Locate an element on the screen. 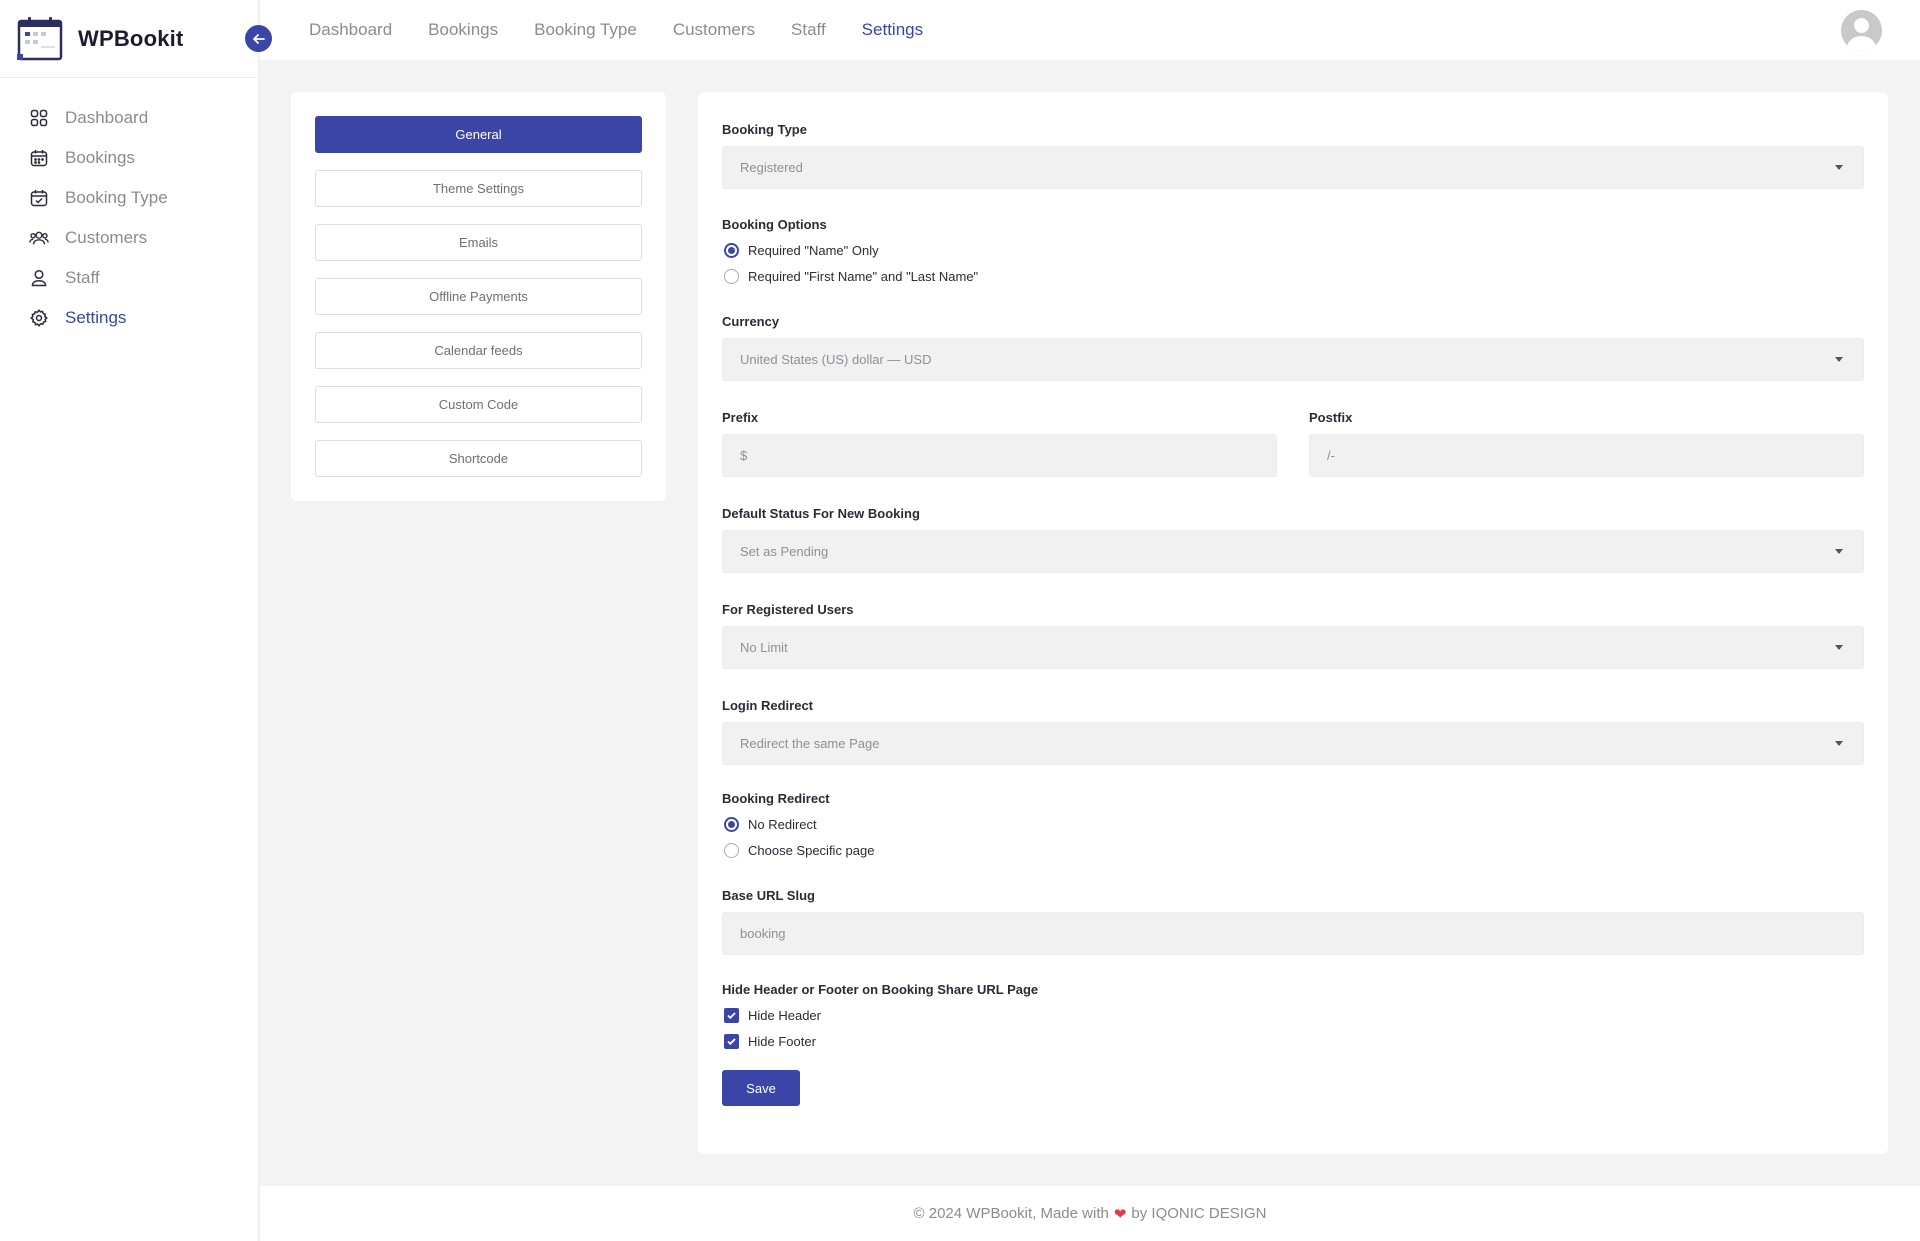 The height and width of the screenshot is (1241, 1920). base-url-slug-input: booking is located at coordinates (1293, 933).